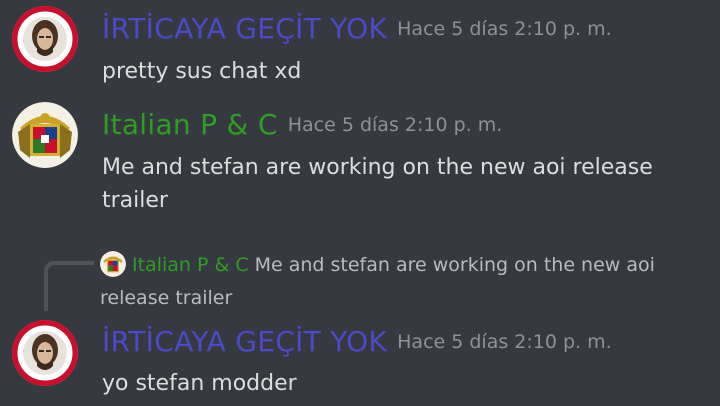 The height and width of the screenshot is (406, 720). I want to click on reply-avatar, so click(113, 264).